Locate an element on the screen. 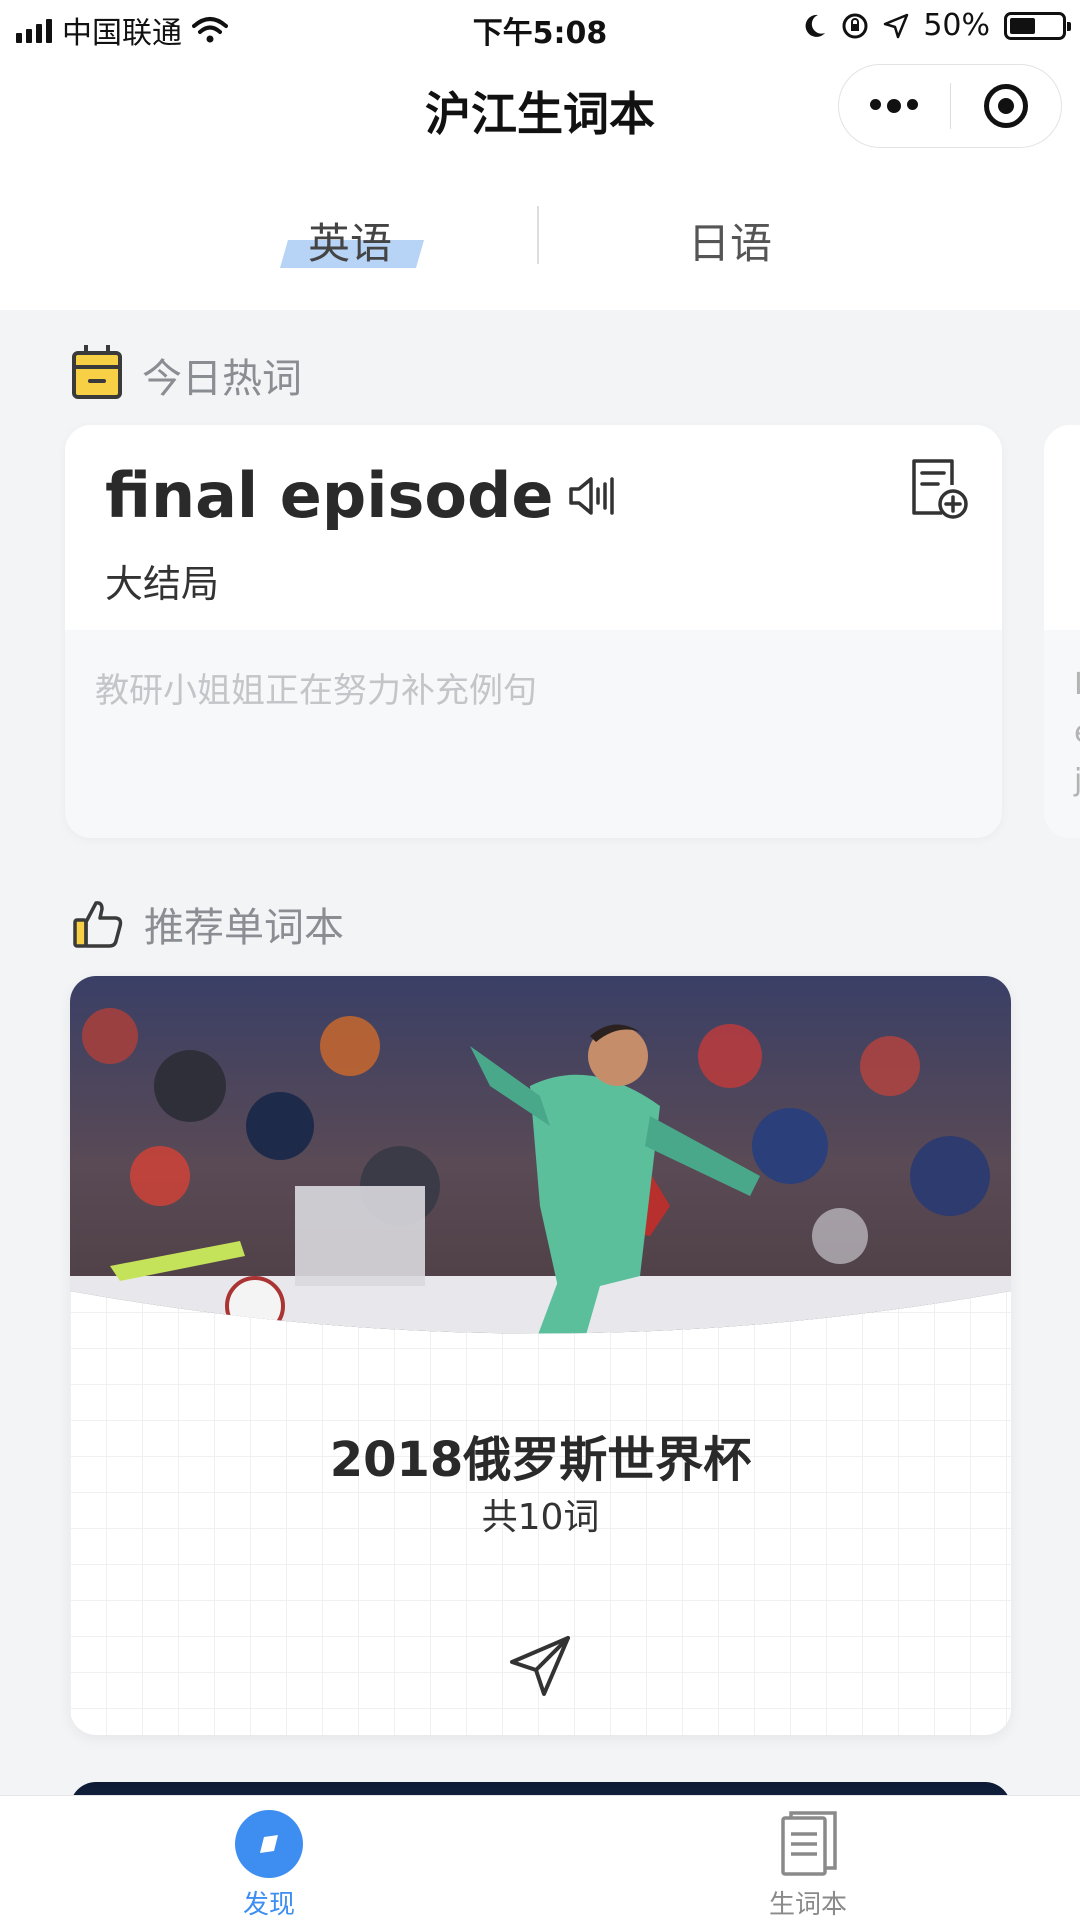  word-title: final episode is located at coordinates (360, 495).